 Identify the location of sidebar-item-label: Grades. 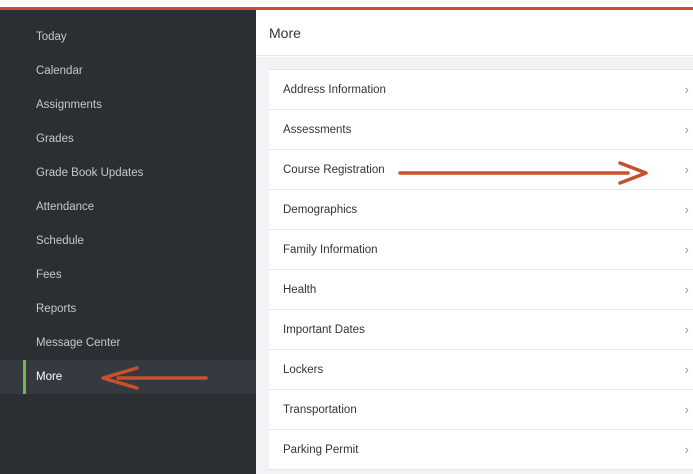
(55, 139).